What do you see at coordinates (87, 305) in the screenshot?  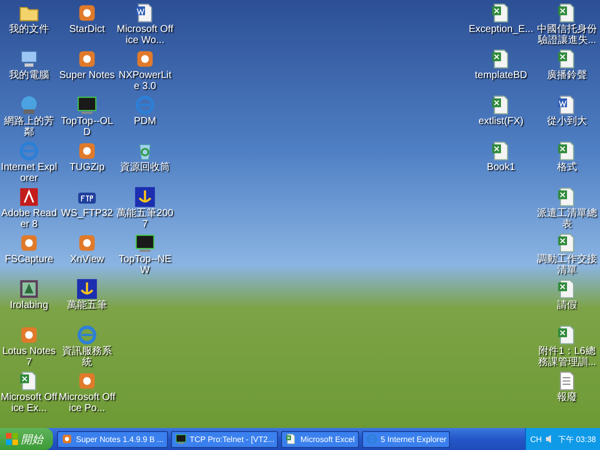 I see `desktop-icon-label: 萬能五筆` at bounding box center [87, 305].